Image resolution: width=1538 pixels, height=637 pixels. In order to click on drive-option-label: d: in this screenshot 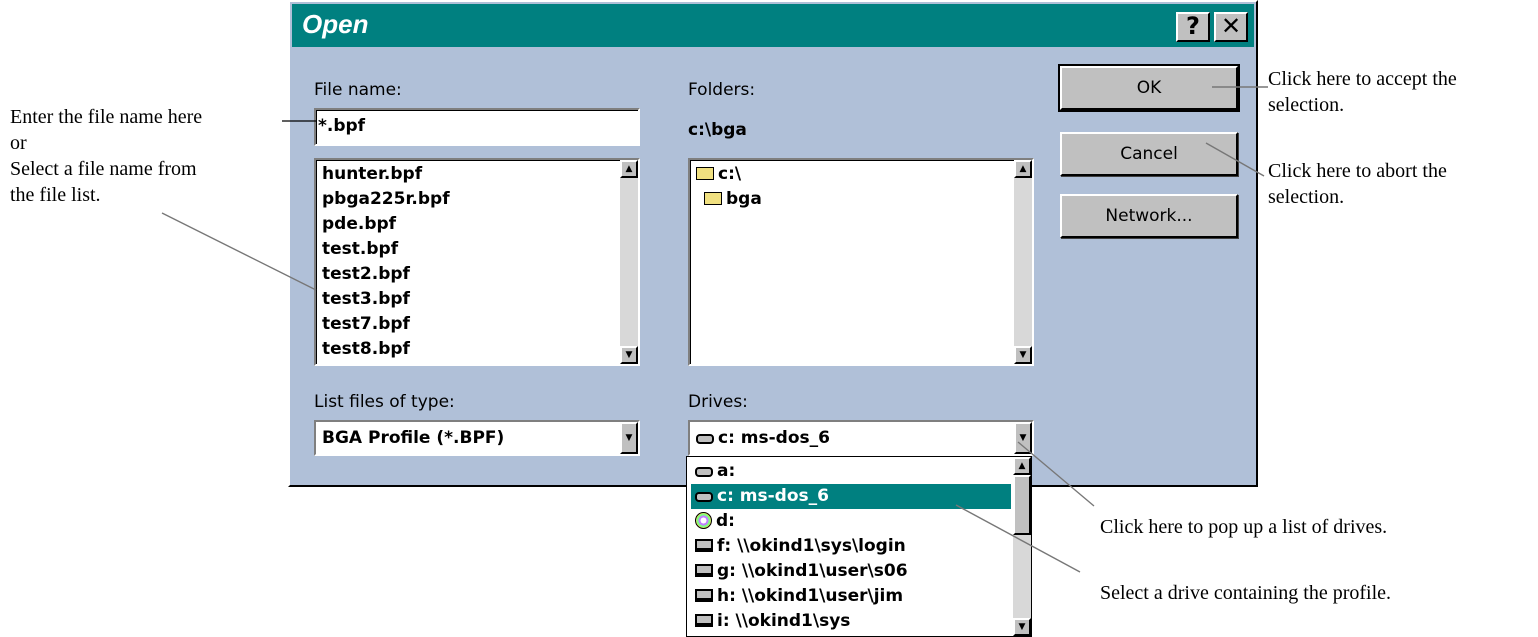, I will do `click(725, 521)`.